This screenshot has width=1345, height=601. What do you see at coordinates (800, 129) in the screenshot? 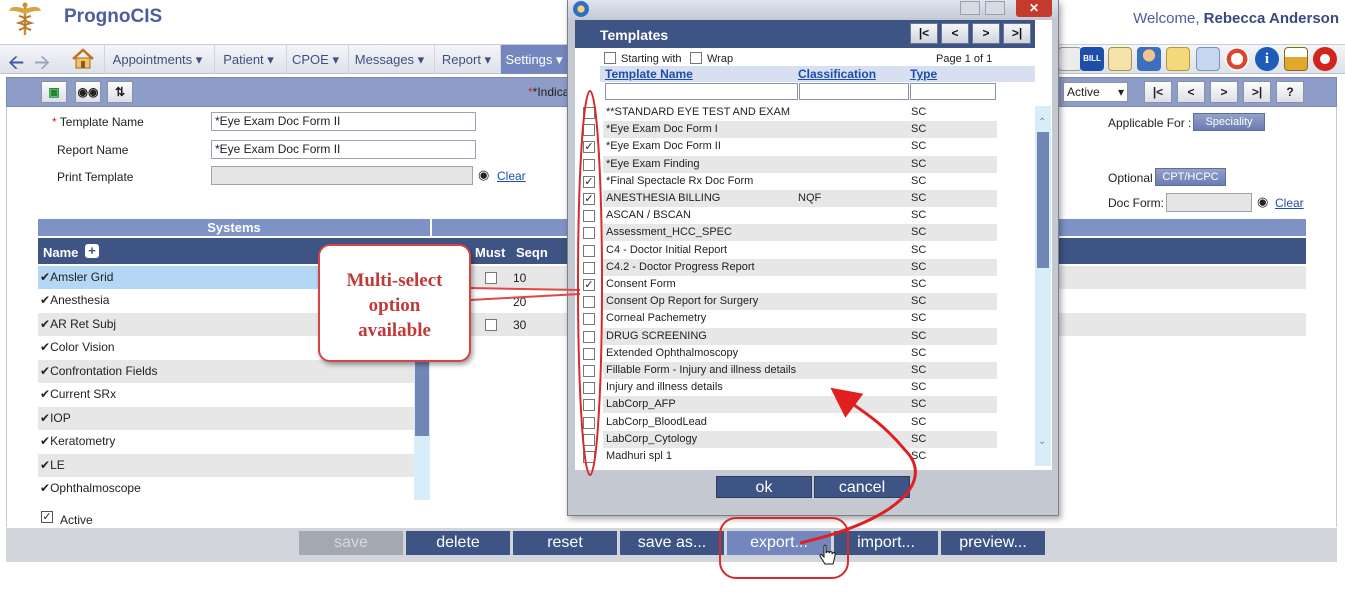
I see `template-row: *Eye Exam Doc Form I SC` at bounding box center [800, 129].